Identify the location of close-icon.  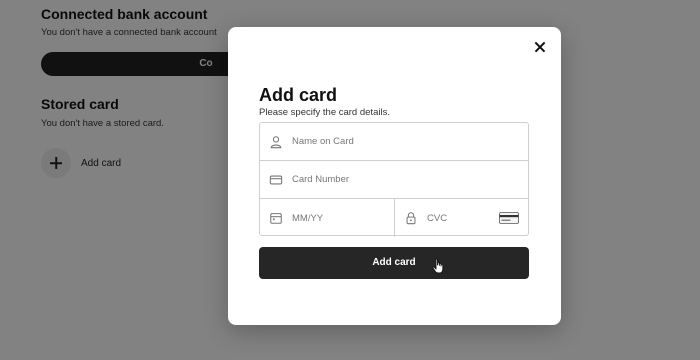
(540, 47).